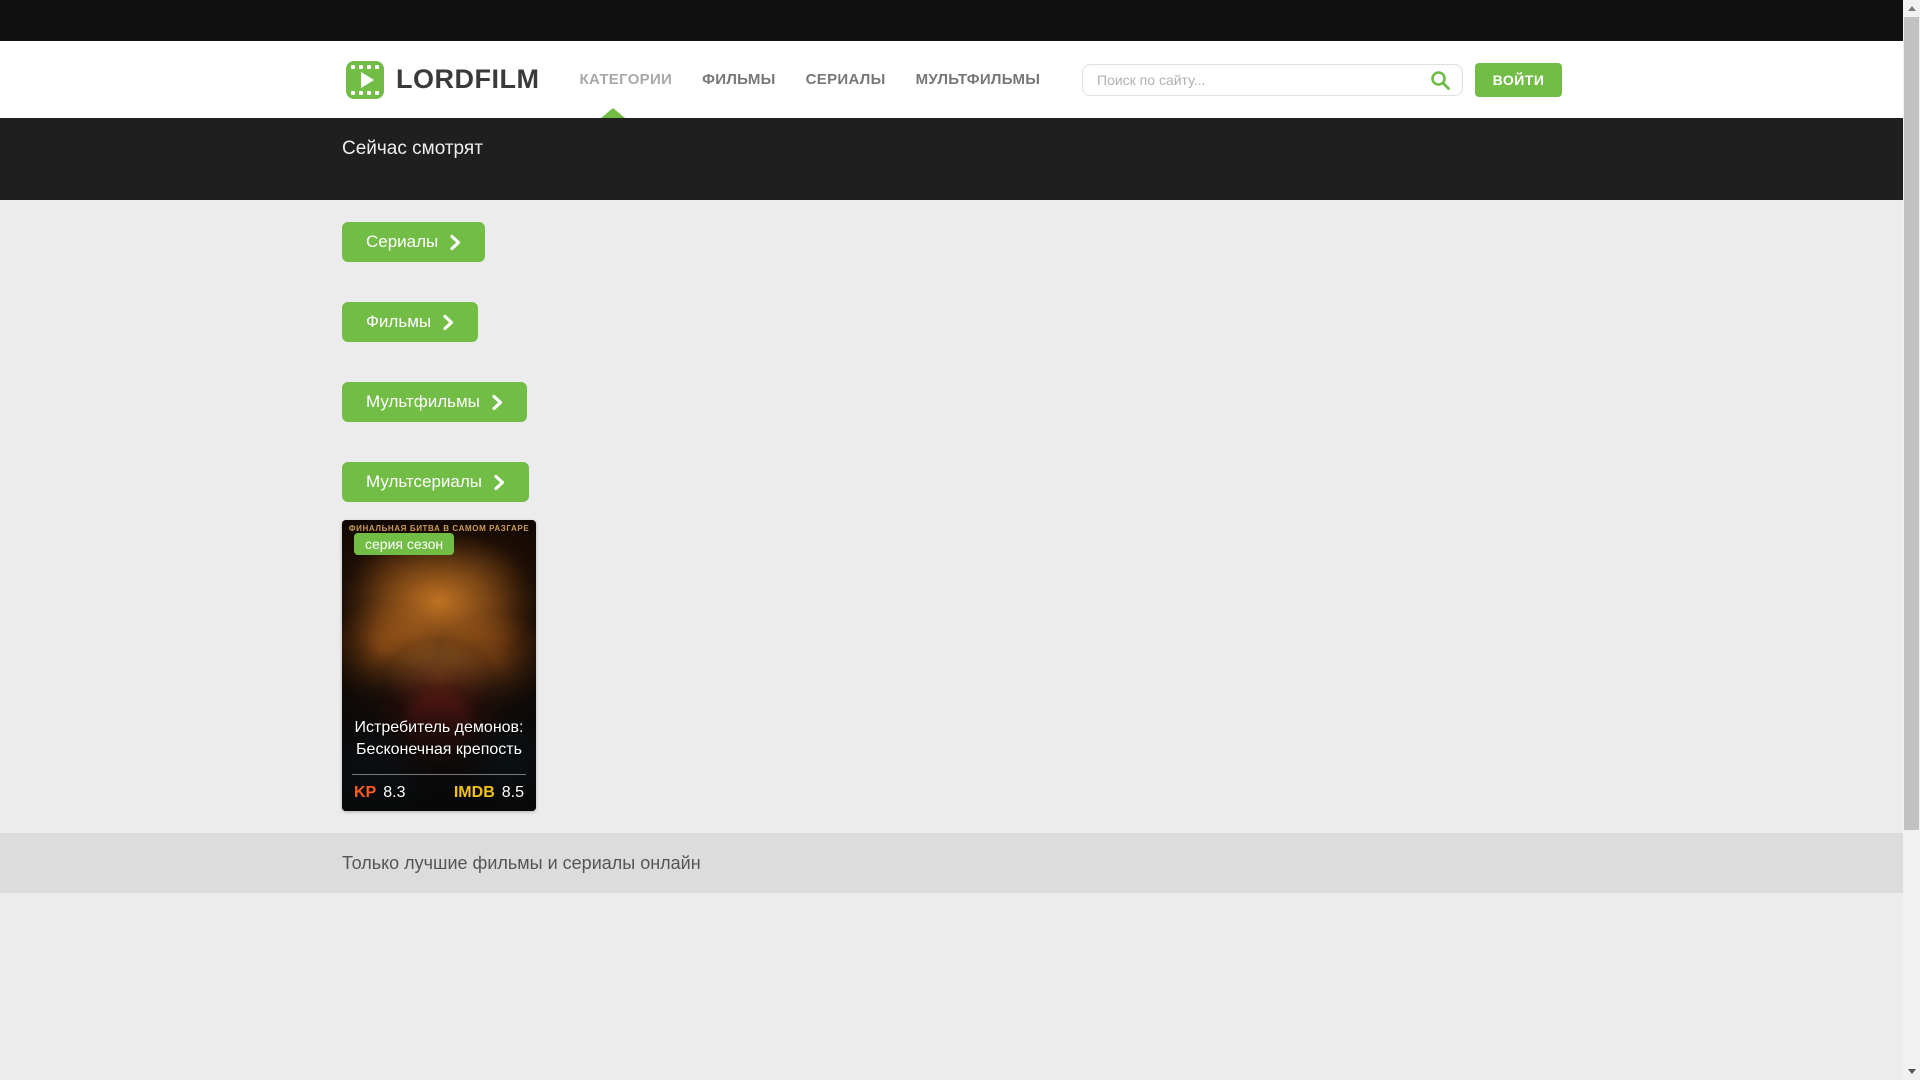  I want to click on play-icon, so click(367, 79).